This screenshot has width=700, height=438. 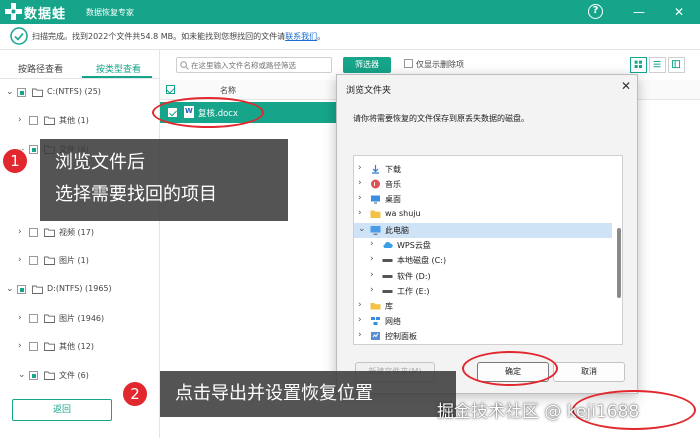 I want to click on grid-view-icon, so click(x=638, y=65).